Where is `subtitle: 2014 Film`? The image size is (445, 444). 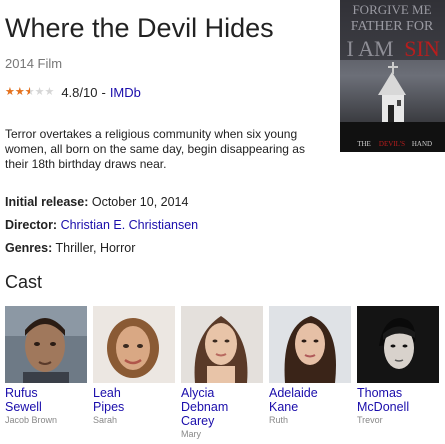 subtitle: 2014 Film is located at coordinates (34, 63).